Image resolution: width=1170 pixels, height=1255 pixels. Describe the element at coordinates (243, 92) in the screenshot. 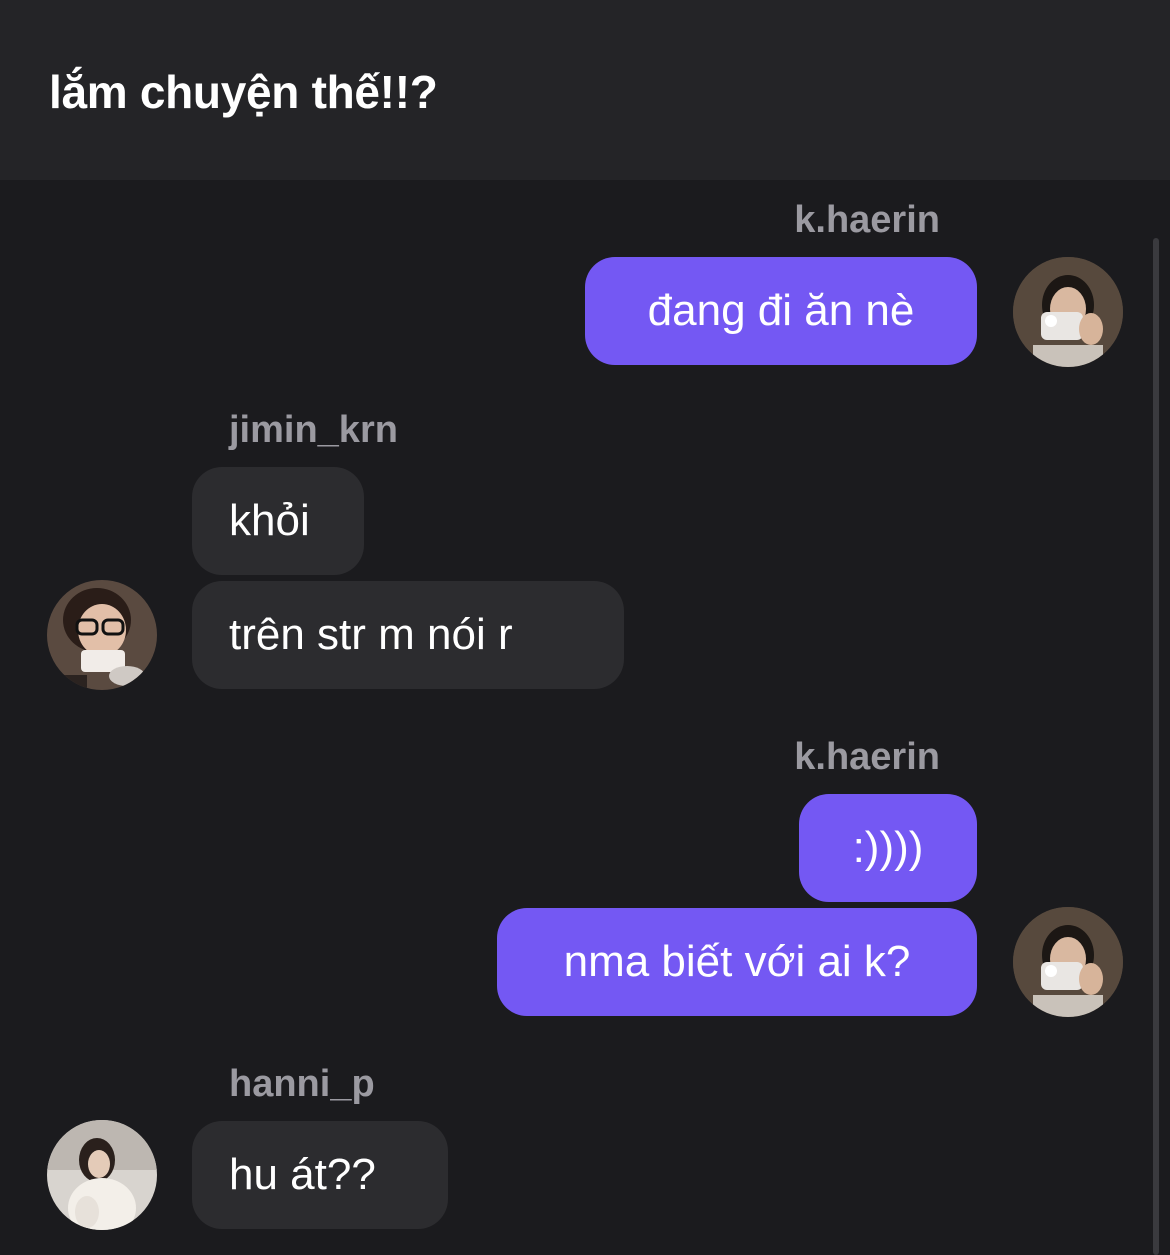

I see `chat-title: lắm chuyện thế!!?` at that location.